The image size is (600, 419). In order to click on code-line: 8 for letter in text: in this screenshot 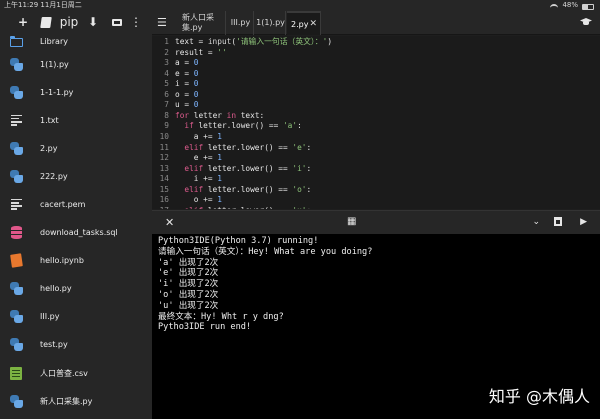, I will do `click(208, 116)`.